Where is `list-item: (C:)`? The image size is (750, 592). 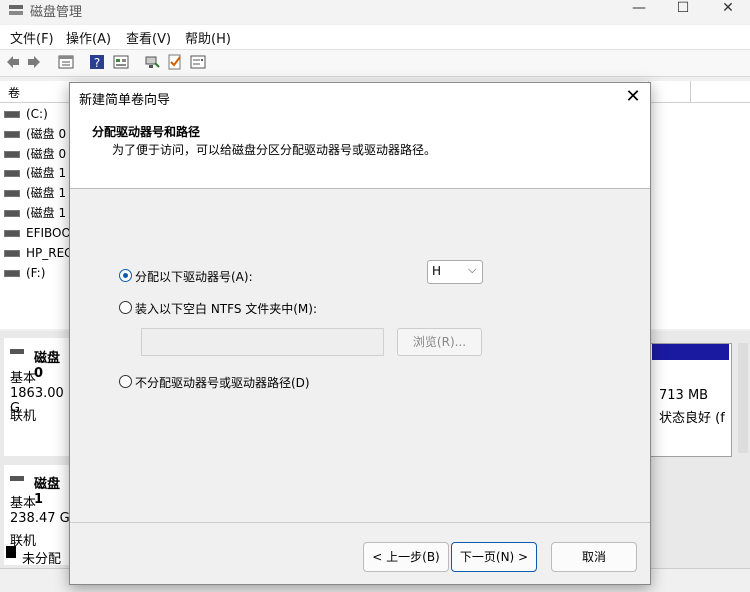 list-item: (C:) is located at coordinates (26, 114).